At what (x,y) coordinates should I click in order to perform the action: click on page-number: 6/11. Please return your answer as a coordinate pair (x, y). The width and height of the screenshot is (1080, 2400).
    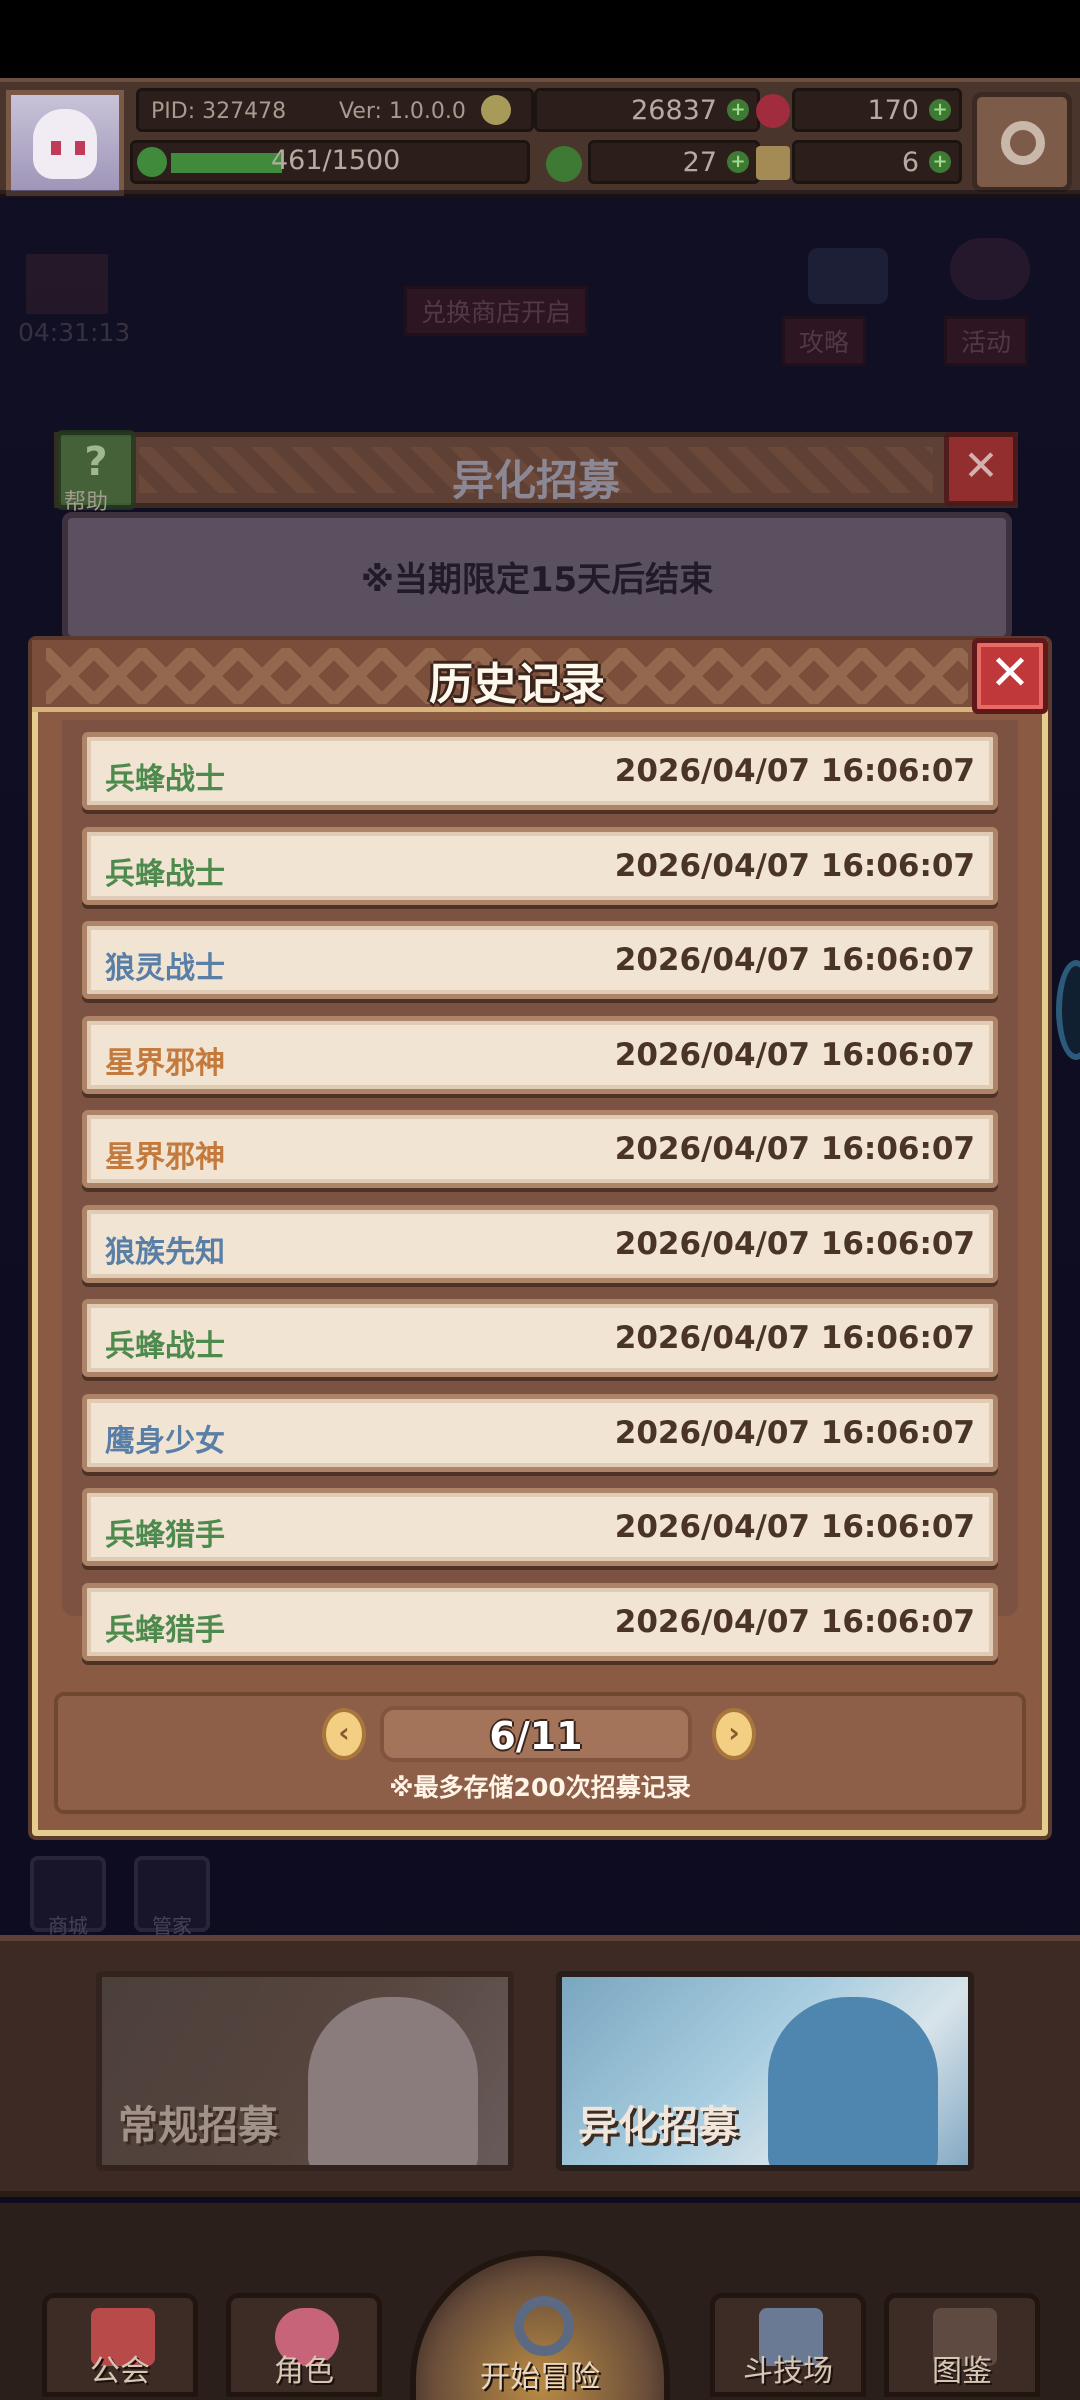
    Looking at the image, I should click on (536, 1736).